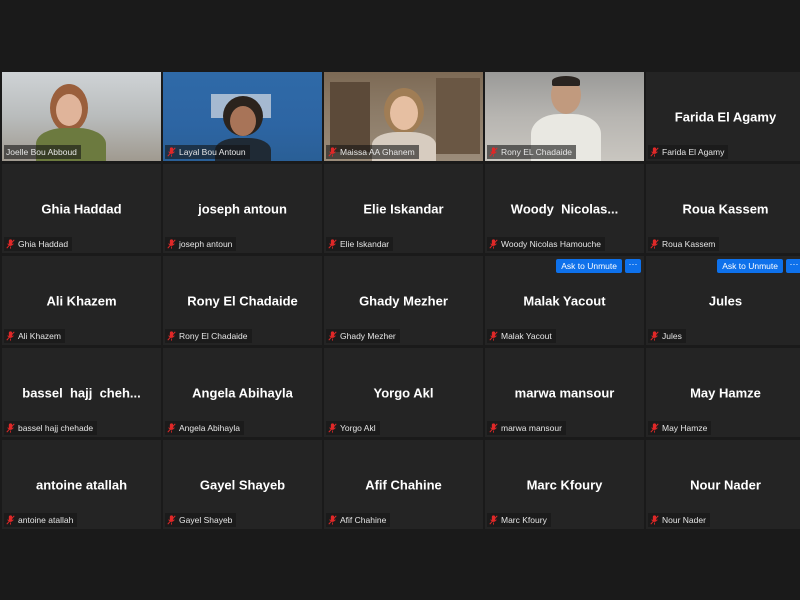 This screenshot has height=600, width=800. What do you see at coordinates (81, 300) in the screenshot?
I see `participant-tile-ali-khazem: Ali Khazem Ali Khazem` at bounding box center [81, 300].